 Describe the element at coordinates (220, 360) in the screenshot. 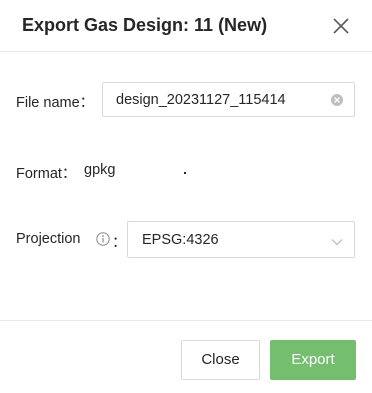

I see `close-button: Close` at that location.